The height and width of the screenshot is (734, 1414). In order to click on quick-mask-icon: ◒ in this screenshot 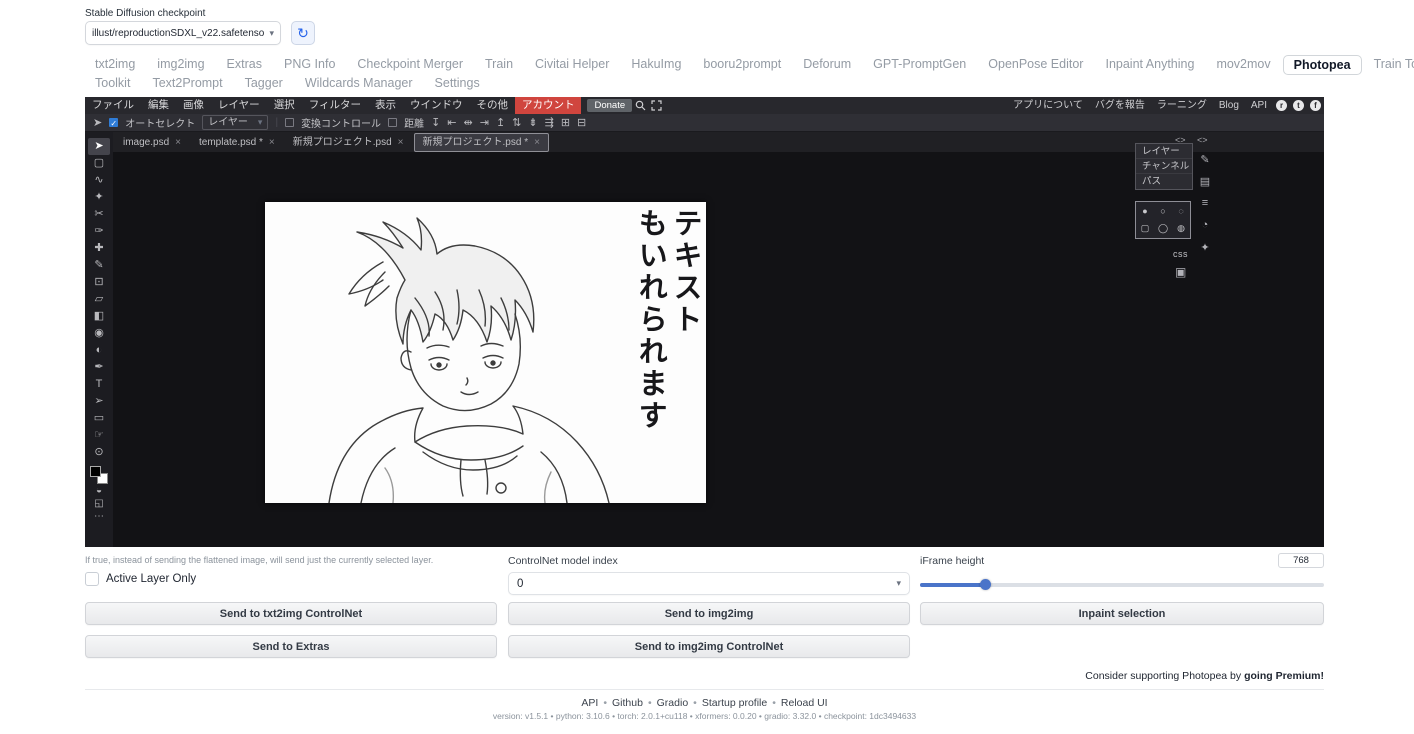, I will do `click(99, 490)`.